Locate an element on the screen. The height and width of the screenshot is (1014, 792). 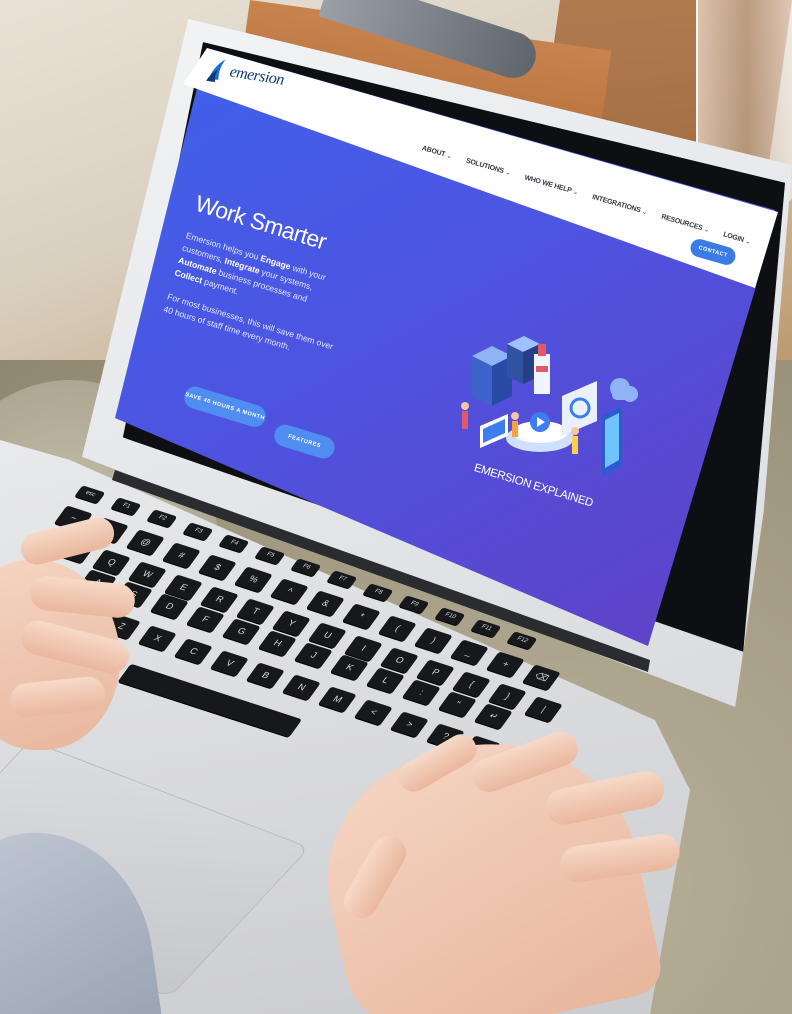
key-0-5: F5 is located at coordinates (270, 555).